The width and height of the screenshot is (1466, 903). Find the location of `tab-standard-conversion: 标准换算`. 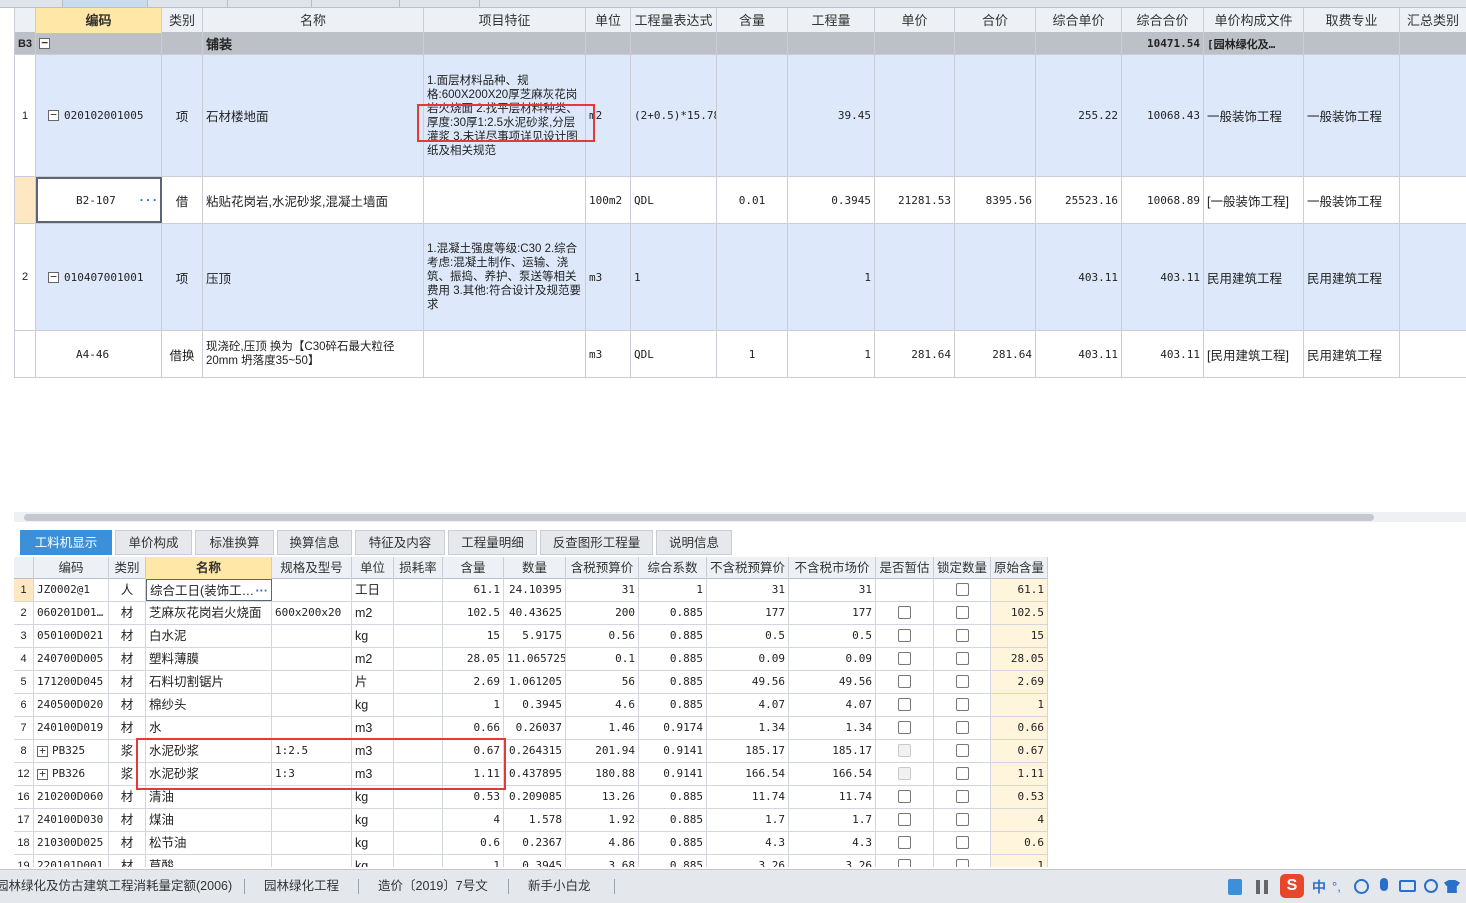

tab-standard-conversion: 标准换算 is located at coordinates (234, 542).